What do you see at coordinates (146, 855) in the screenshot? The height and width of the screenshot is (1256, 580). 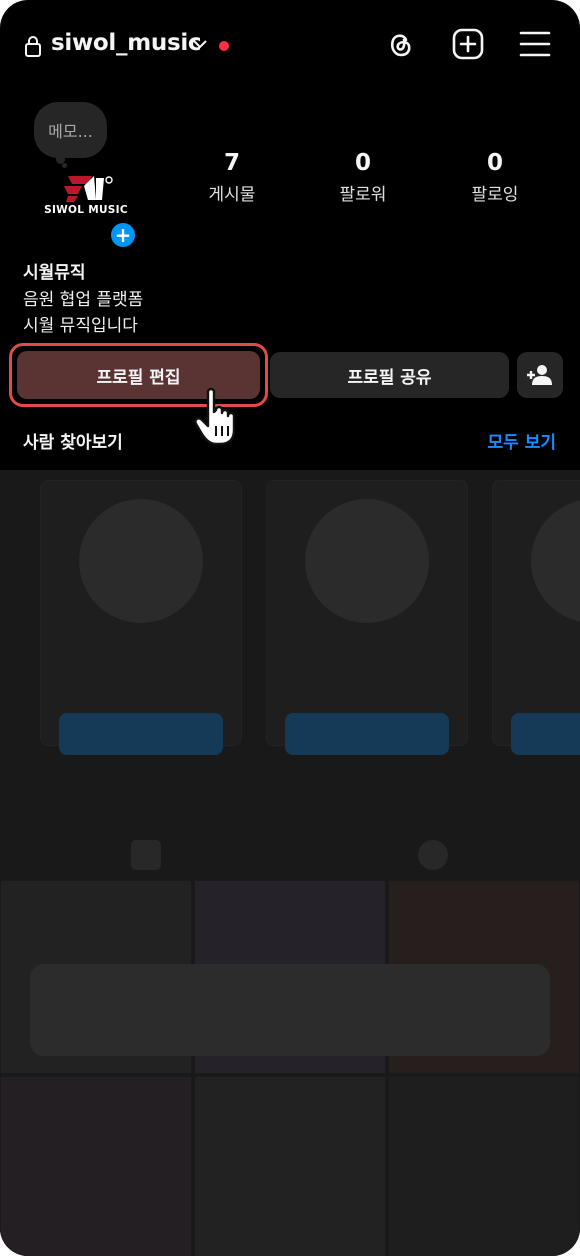 I see `grid-tab-icon` at bounding box center [146, 855].